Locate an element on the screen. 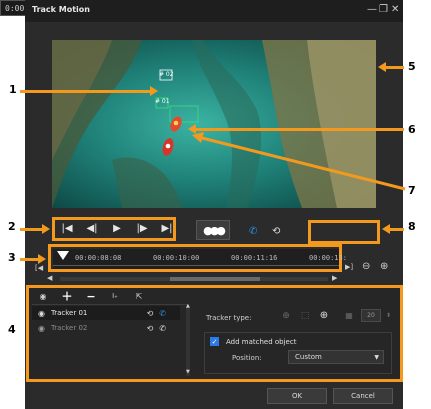 The image size is (431, 409). playhead-marker is located at coordinates (63, 255).